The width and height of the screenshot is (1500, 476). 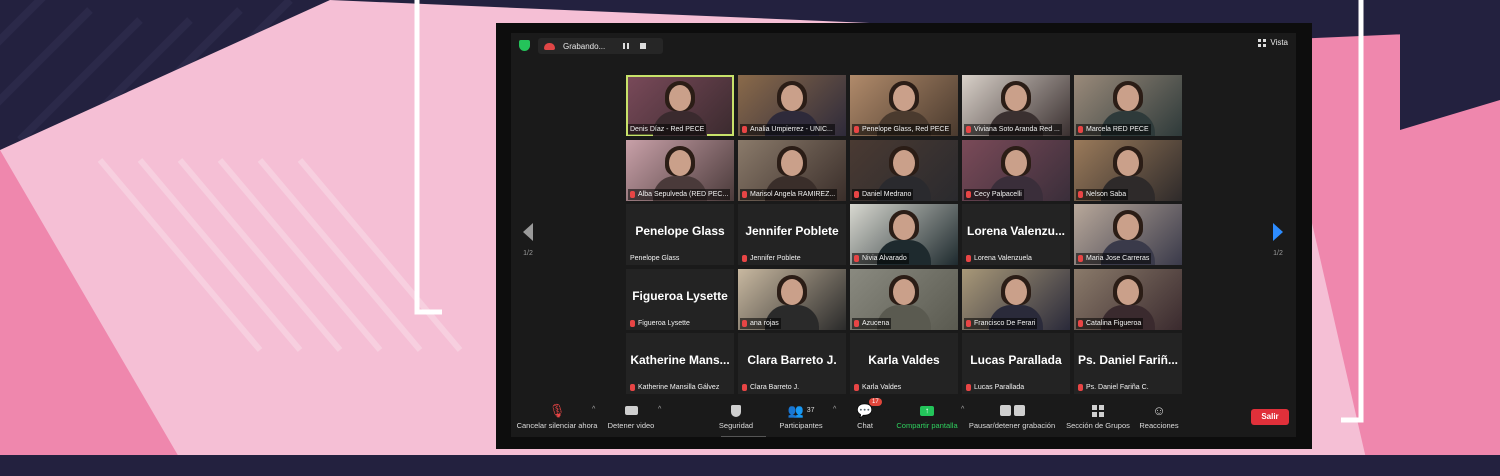 What do you see at coordinates (887, 194) in the screenshot?
I see `participant-name: Daniel Medrano` at bounding box center [887, 194].